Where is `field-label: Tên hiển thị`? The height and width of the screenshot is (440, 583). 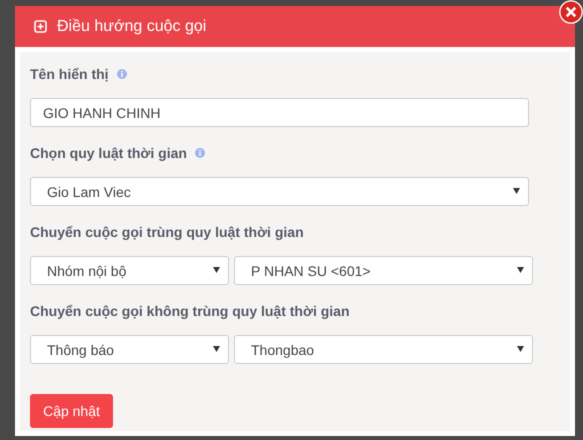
field-label: Tên hiển thị is located at coordinates (69, 74).